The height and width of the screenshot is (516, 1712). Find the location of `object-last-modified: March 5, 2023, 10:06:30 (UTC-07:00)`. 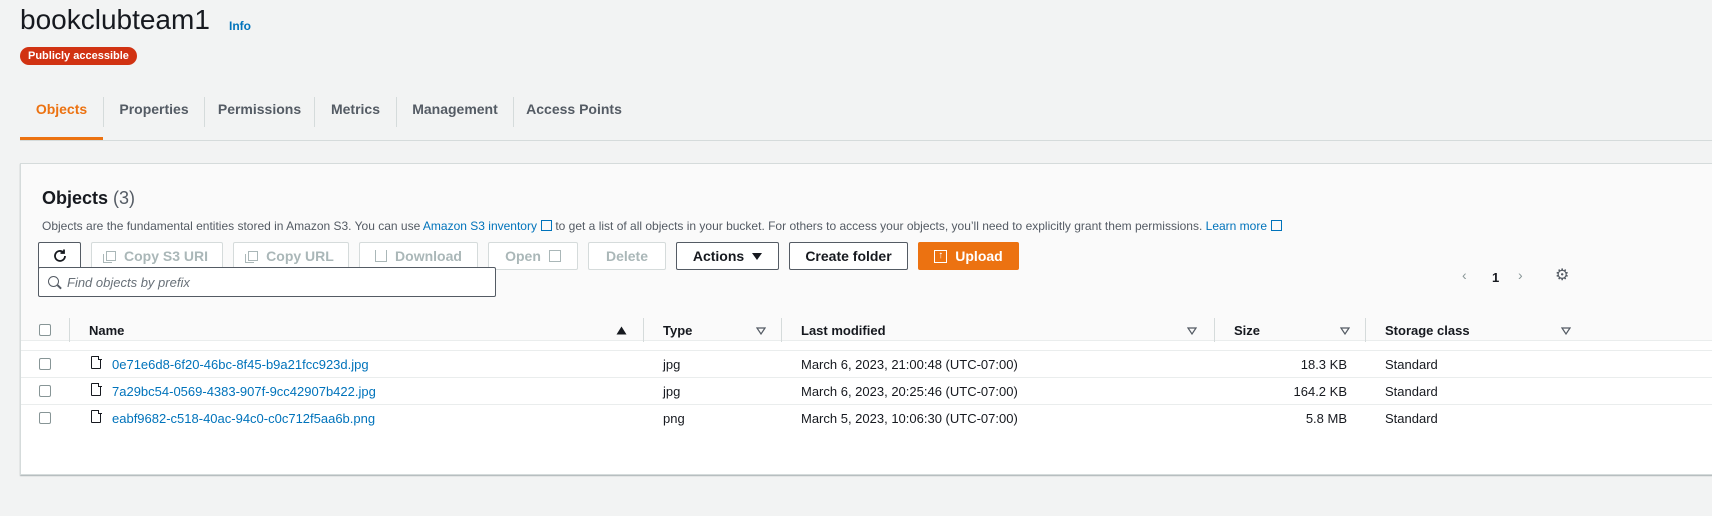

object-last-modified: March 5, 2023, 10:06:30 (UTC-07:00) is located at coordinates (909, 418).